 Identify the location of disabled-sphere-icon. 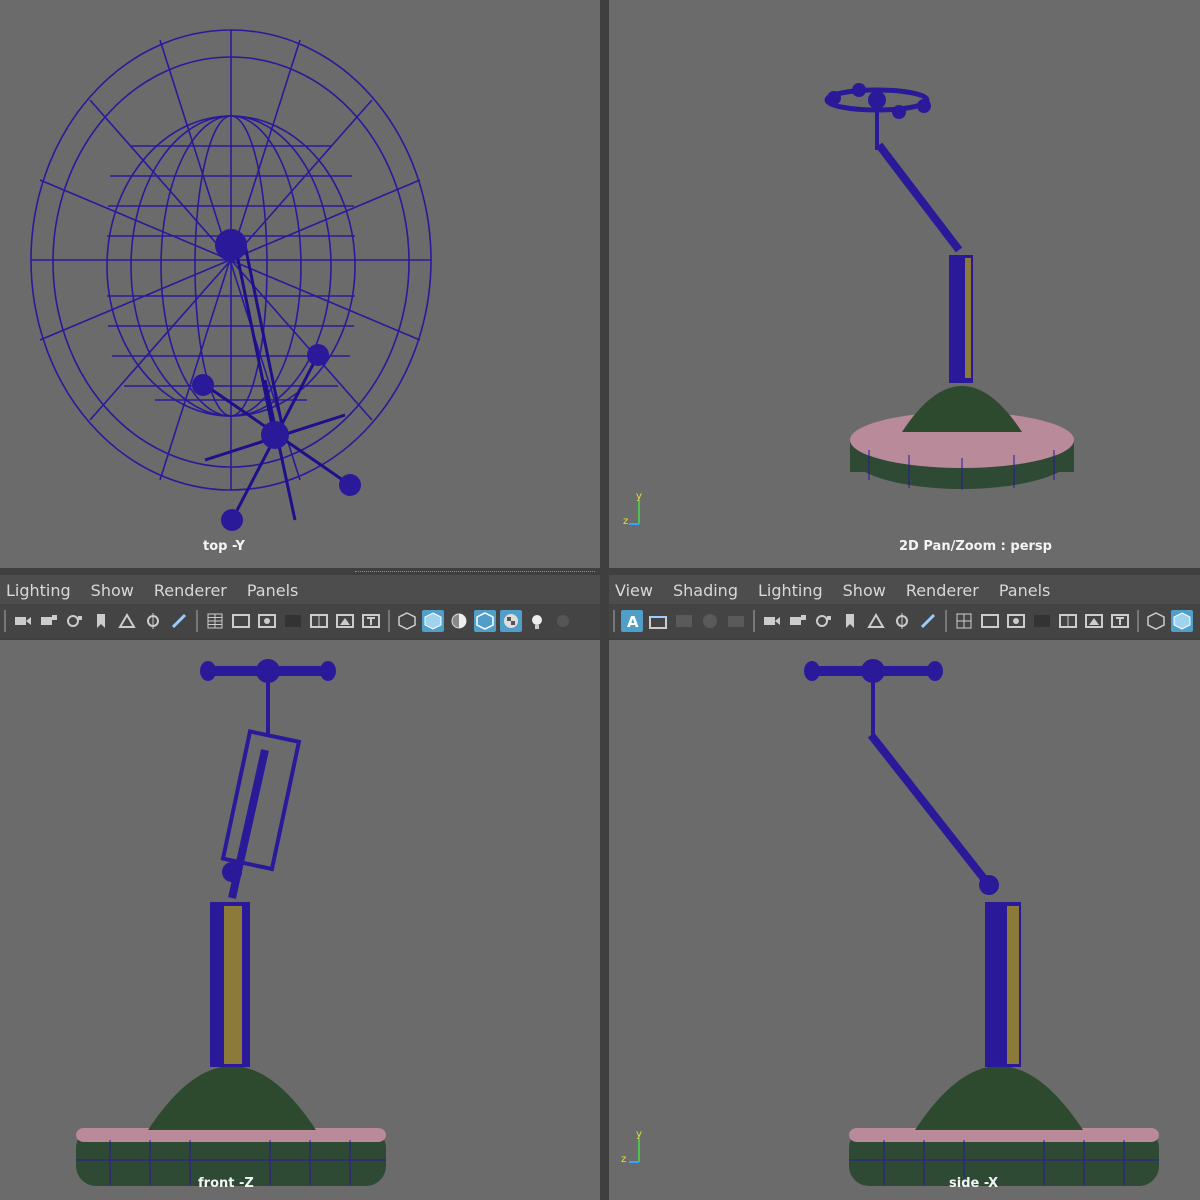
(710, 621).